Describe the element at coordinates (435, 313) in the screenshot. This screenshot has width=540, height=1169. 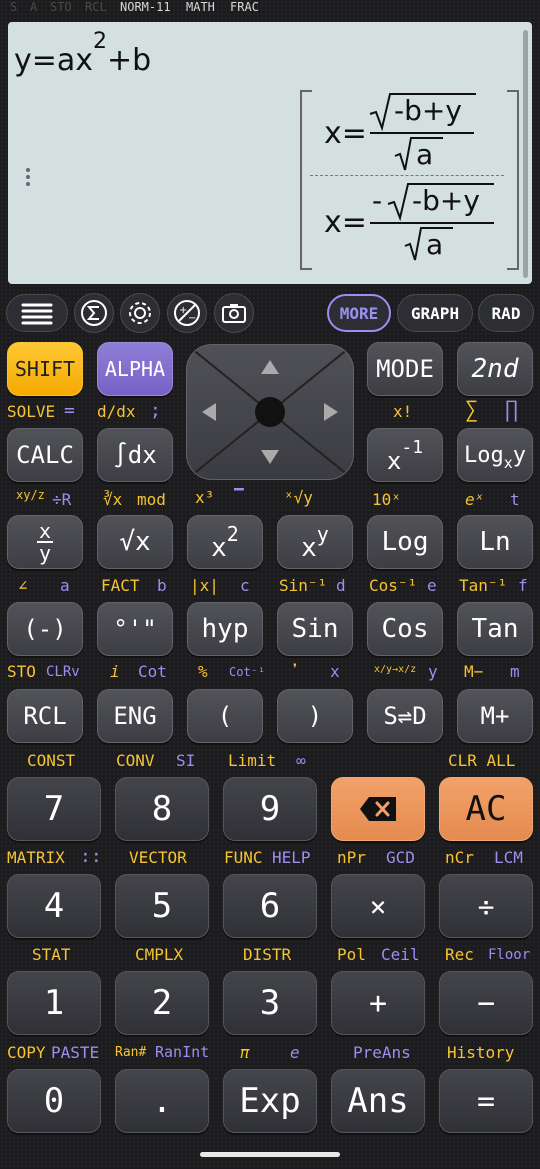
I see `graph-button: GRAPH` at that location.